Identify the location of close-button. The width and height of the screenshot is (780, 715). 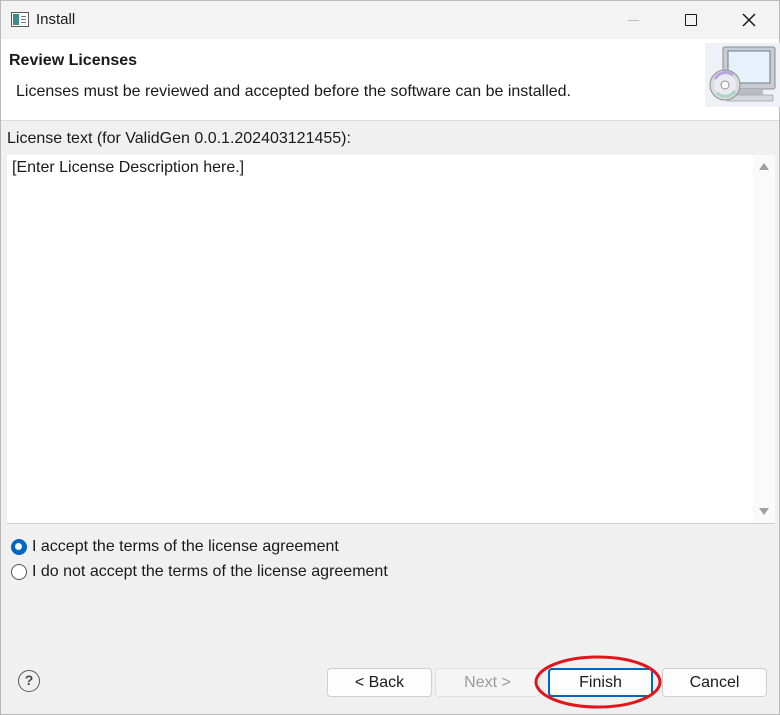
(749, 20).